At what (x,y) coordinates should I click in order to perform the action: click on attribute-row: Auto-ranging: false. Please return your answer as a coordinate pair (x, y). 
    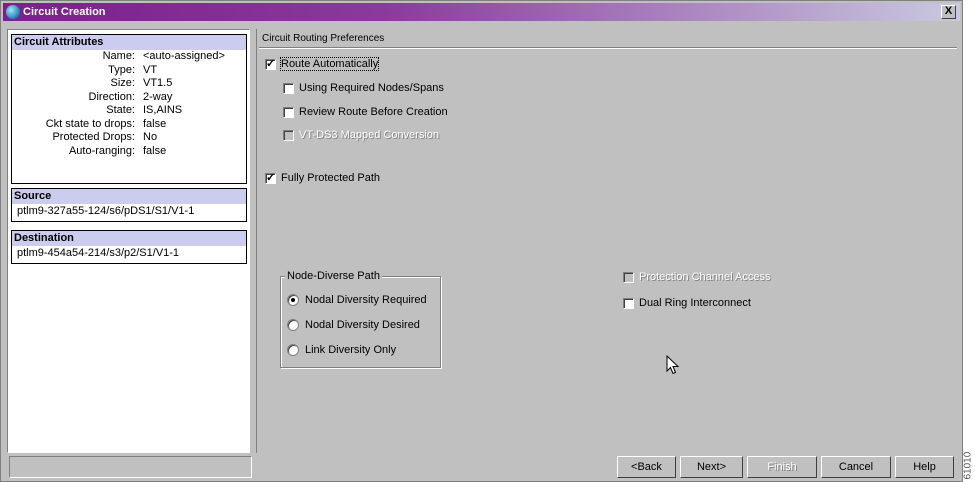
    Looking at the image, I should click on (129, 152).